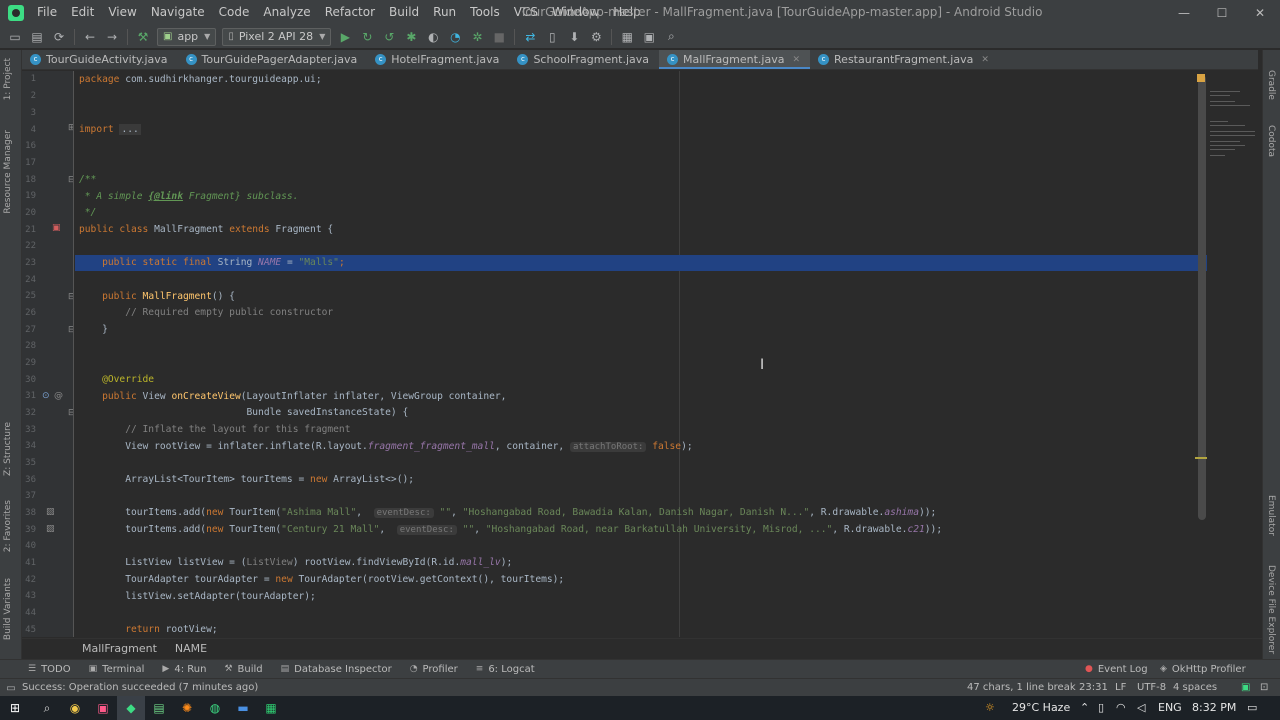  Describe the element at coordinates (1260, 12) in the screenshot. I see `close-button: ✕` at that location.